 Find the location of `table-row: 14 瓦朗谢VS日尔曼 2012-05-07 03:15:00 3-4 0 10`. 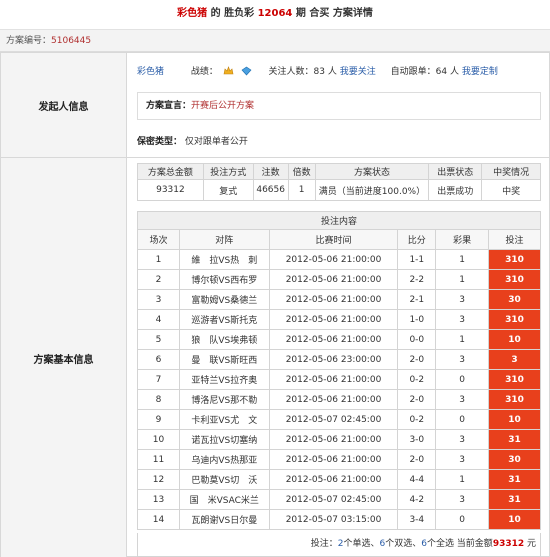

table-row: 14 瓦朗谢VS日尔曼 2012-05-07 03:15:00 3-4 0 10 is located at coordinates (339, 519).